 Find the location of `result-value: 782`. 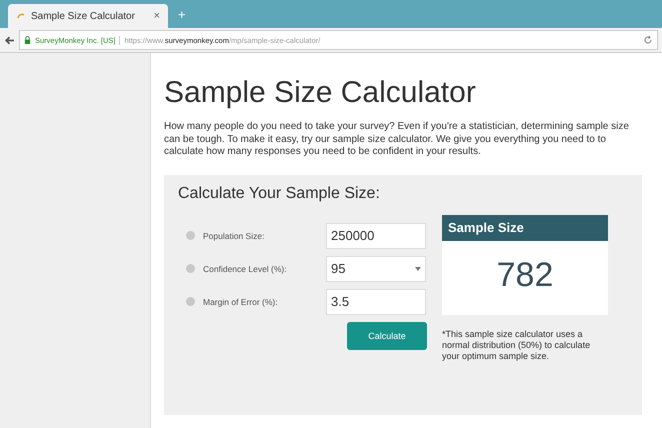

result-value: 782 is located at coordinates (525, 275).